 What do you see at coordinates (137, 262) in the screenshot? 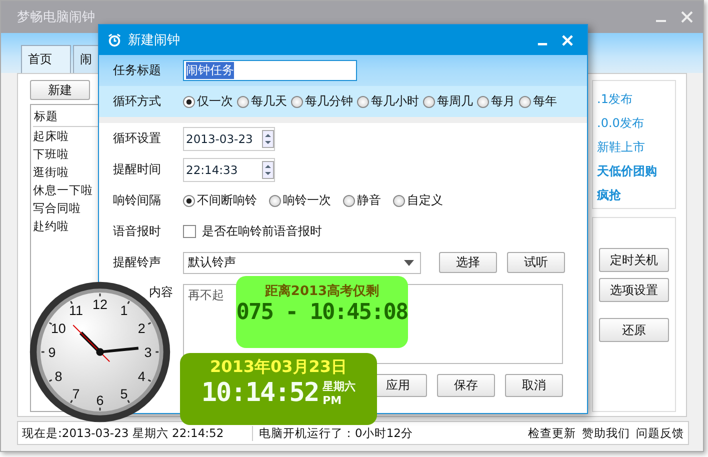
I see `field-label: 提醒铃声` at bounding box center [137, 262].